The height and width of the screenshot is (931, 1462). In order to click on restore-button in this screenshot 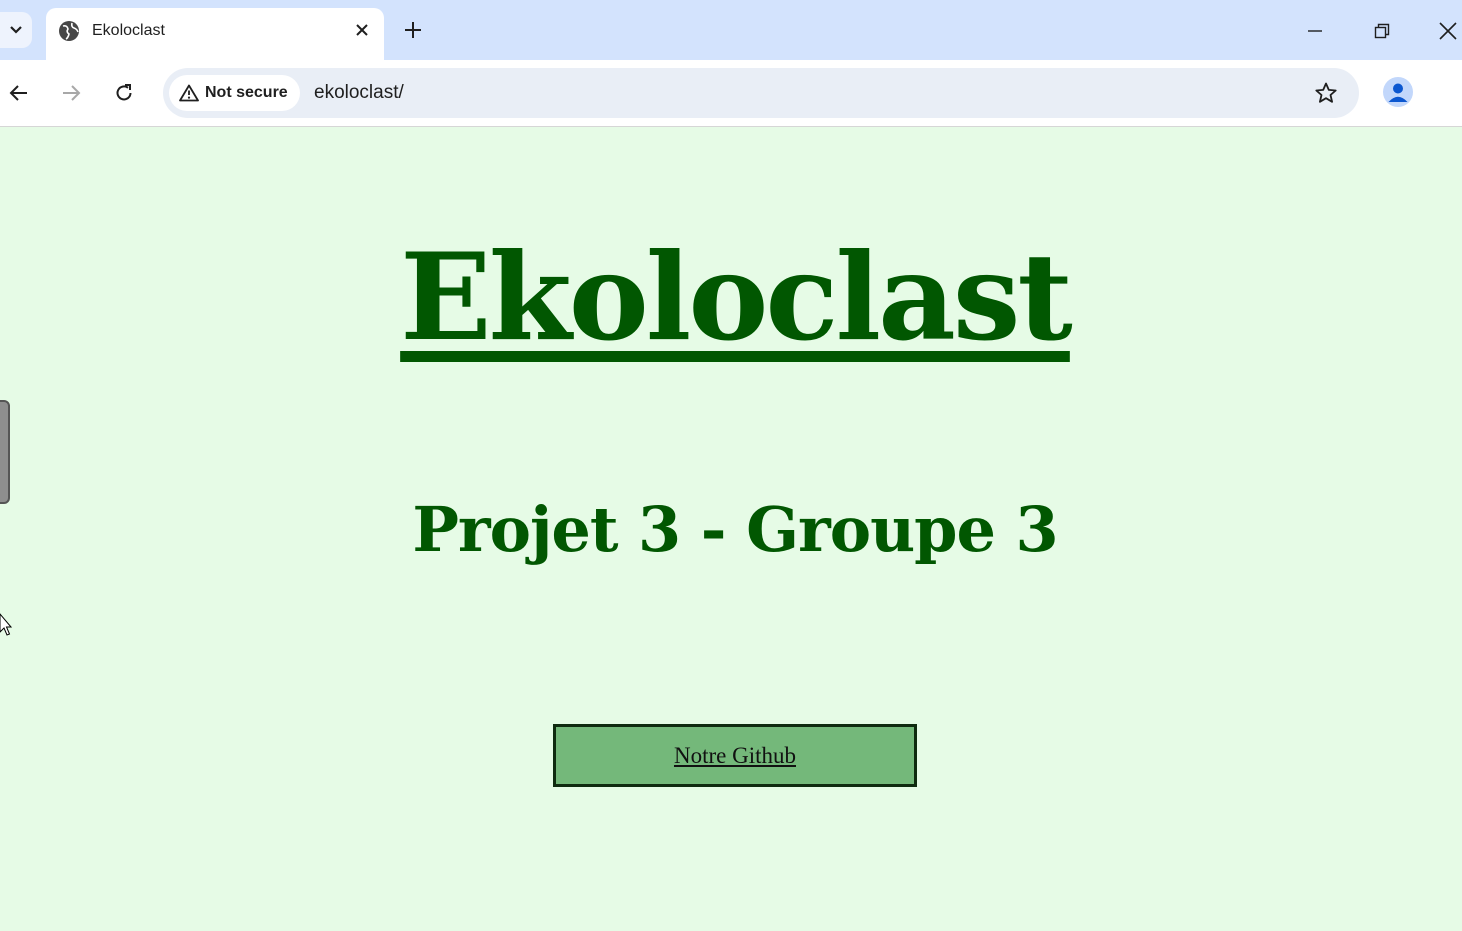, I will do `click(1382, 31)`.